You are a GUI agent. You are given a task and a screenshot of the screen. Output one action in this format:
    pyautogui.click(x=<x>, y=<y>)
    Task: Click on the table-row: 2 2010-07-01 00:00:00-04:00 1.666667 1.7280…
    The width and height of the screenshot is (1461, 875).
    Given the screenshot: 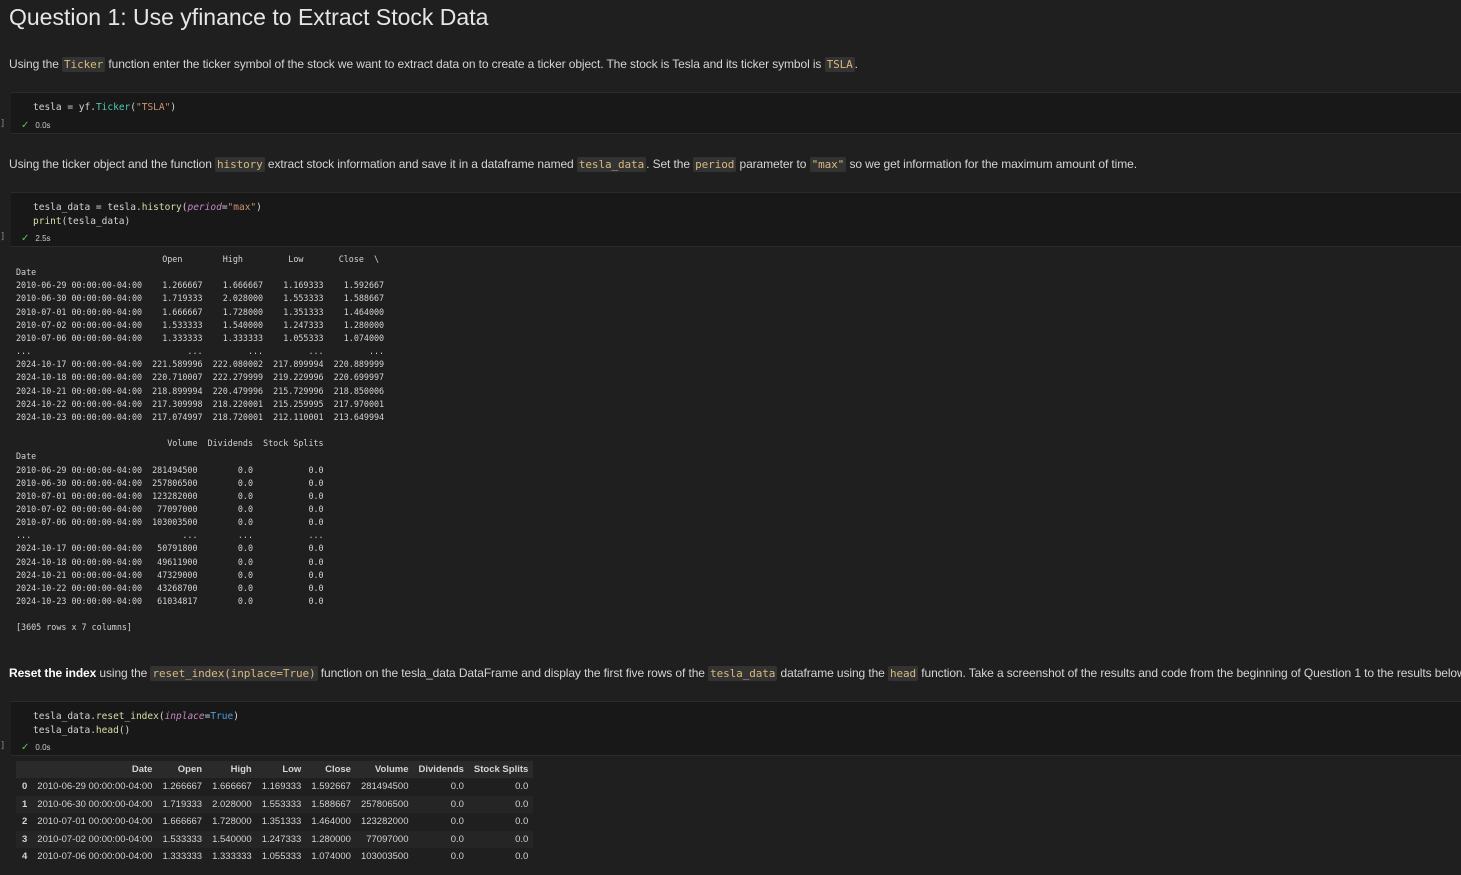 What is the action you would take?
    pyautogui.click(x=274, y=822)
    